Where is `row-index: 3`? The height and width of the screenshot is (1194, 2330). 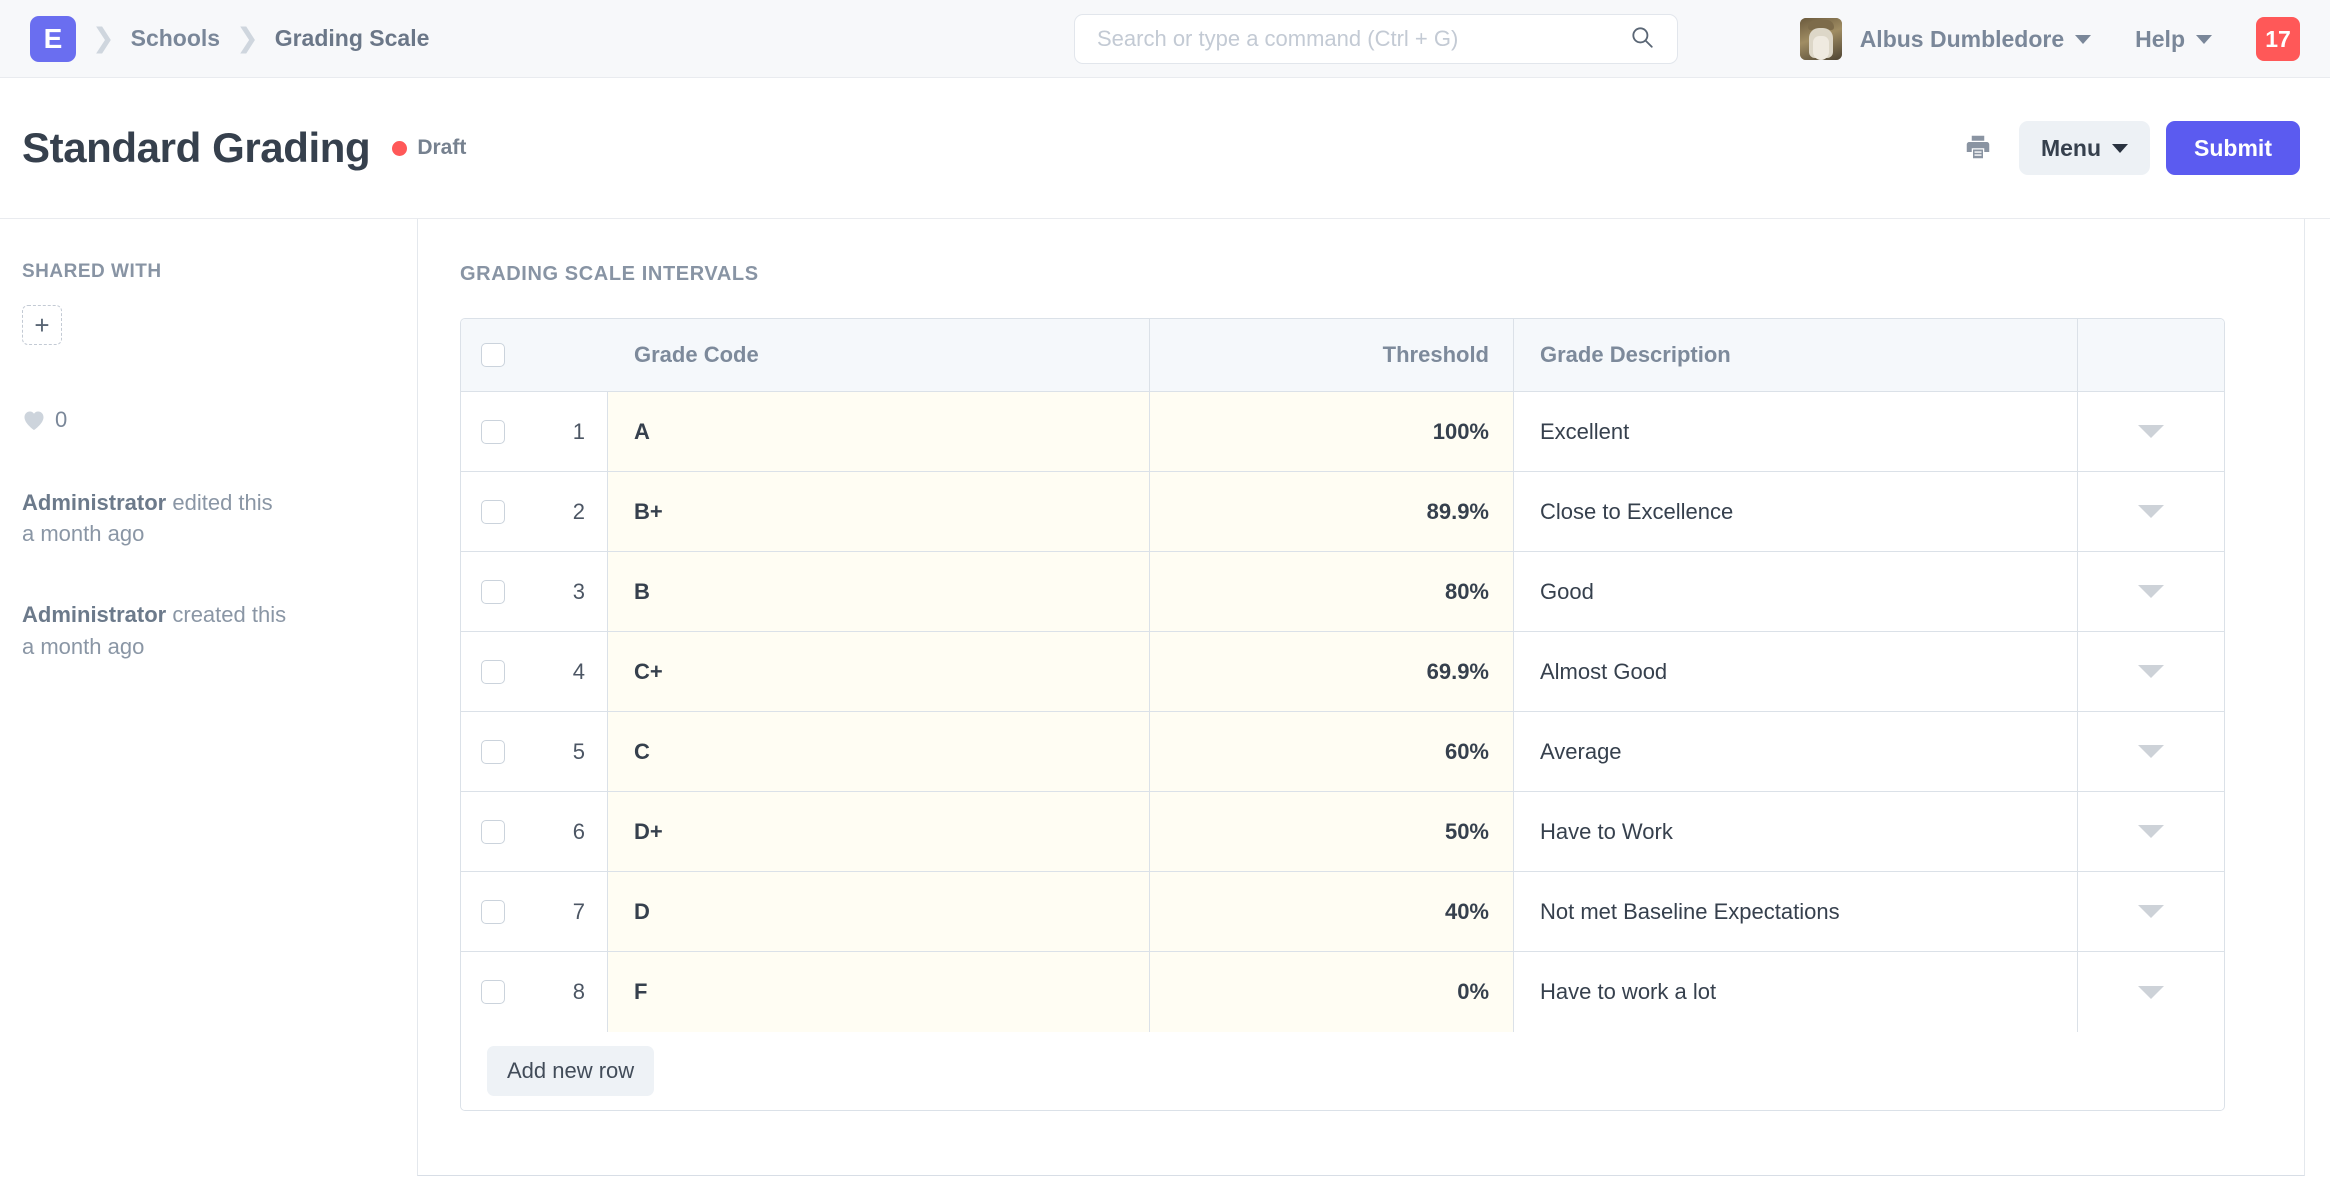
row-index: 3 is located at coordinates (566, 591).